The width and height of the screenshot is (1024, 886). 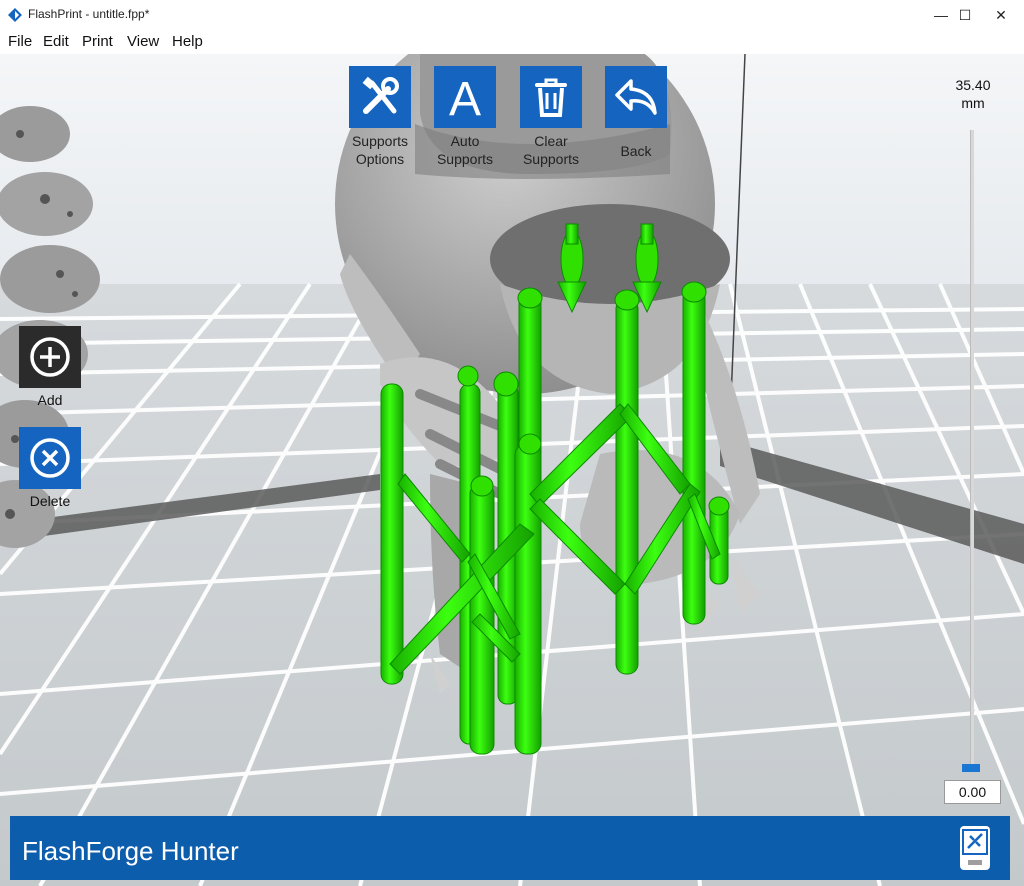 I want to click on menu-print: Print, so click(x=97, y=41).